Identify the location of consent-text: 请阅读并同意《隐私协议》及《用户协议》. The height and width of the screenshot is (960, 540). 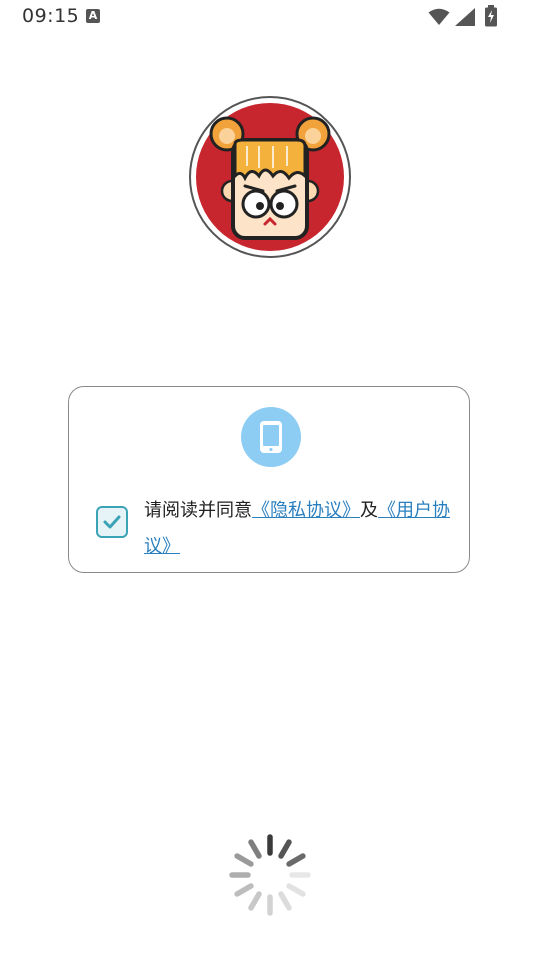
(299, 529).